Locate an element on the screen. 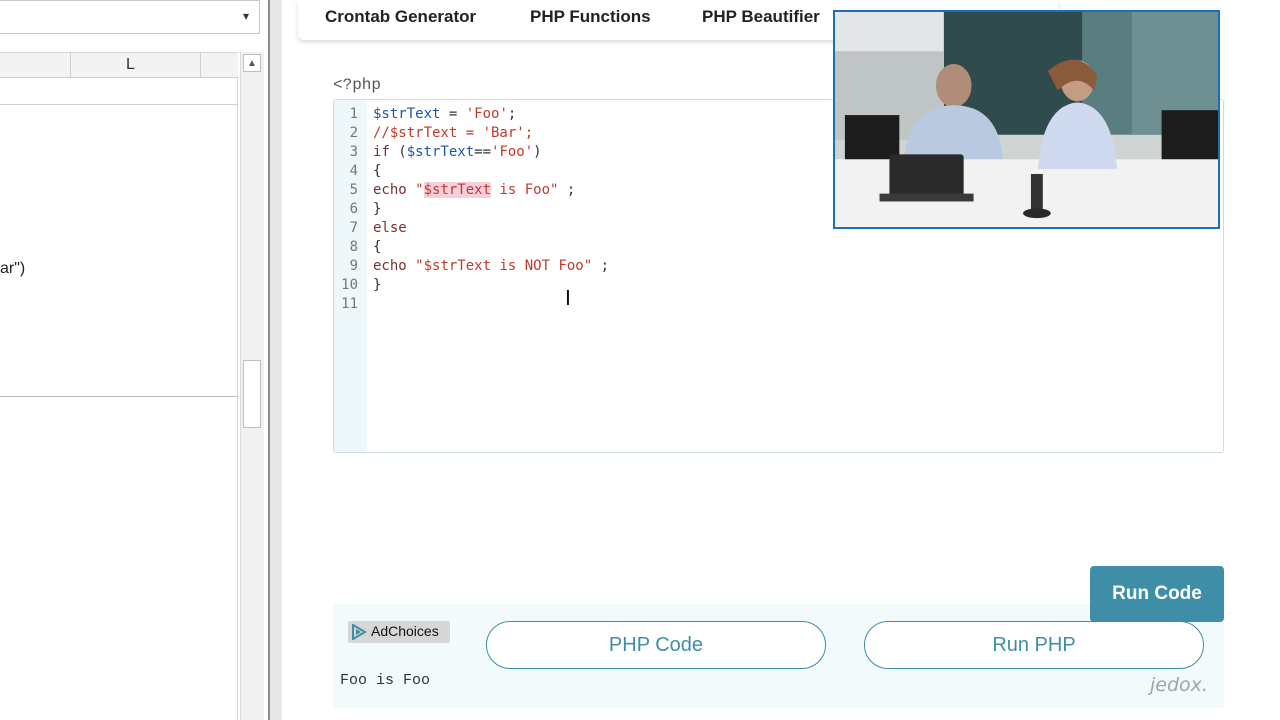 Image resolution: width=1280 pixels, height=720 pixels. presenter-video is located at coordinates (1026, 119).